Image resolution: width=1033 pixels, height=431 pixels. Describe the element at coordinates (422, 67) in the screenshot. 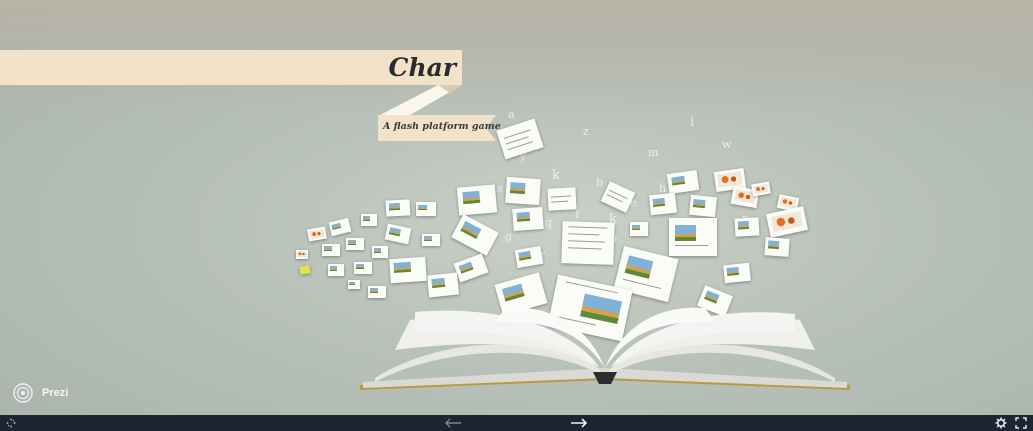

I see `presentation-title: Char` at that location.